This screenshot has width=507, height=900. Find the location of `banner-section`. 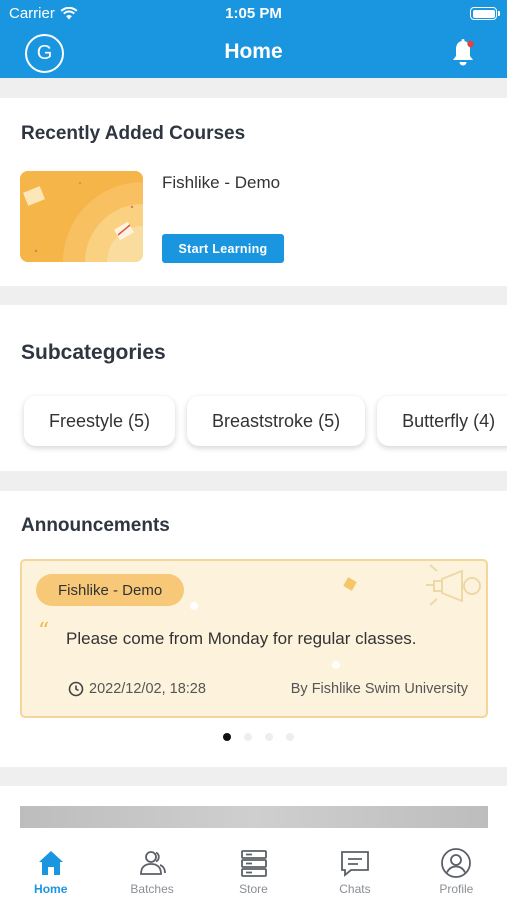

banner-section is located at coordinates (253, 811).